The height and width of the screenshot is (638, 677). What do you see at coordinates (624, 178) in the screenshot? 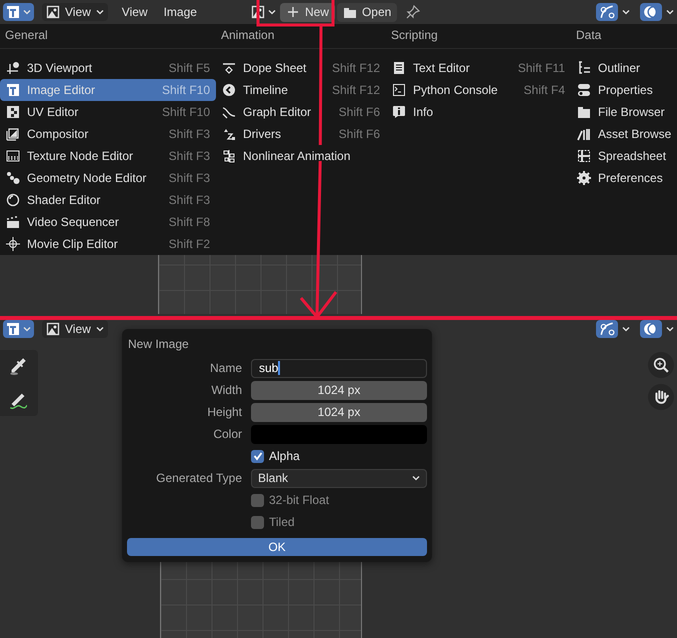
I see `editor-menu-item: Preferences` at bounding box center [624, 178].